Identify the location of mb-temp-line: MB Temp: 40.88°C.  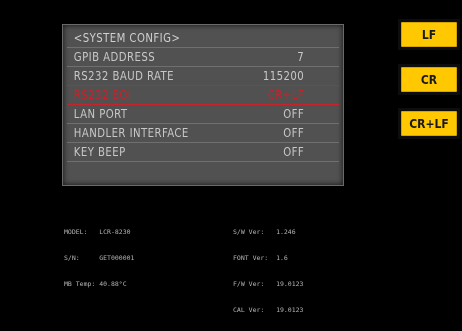
(99, 284).